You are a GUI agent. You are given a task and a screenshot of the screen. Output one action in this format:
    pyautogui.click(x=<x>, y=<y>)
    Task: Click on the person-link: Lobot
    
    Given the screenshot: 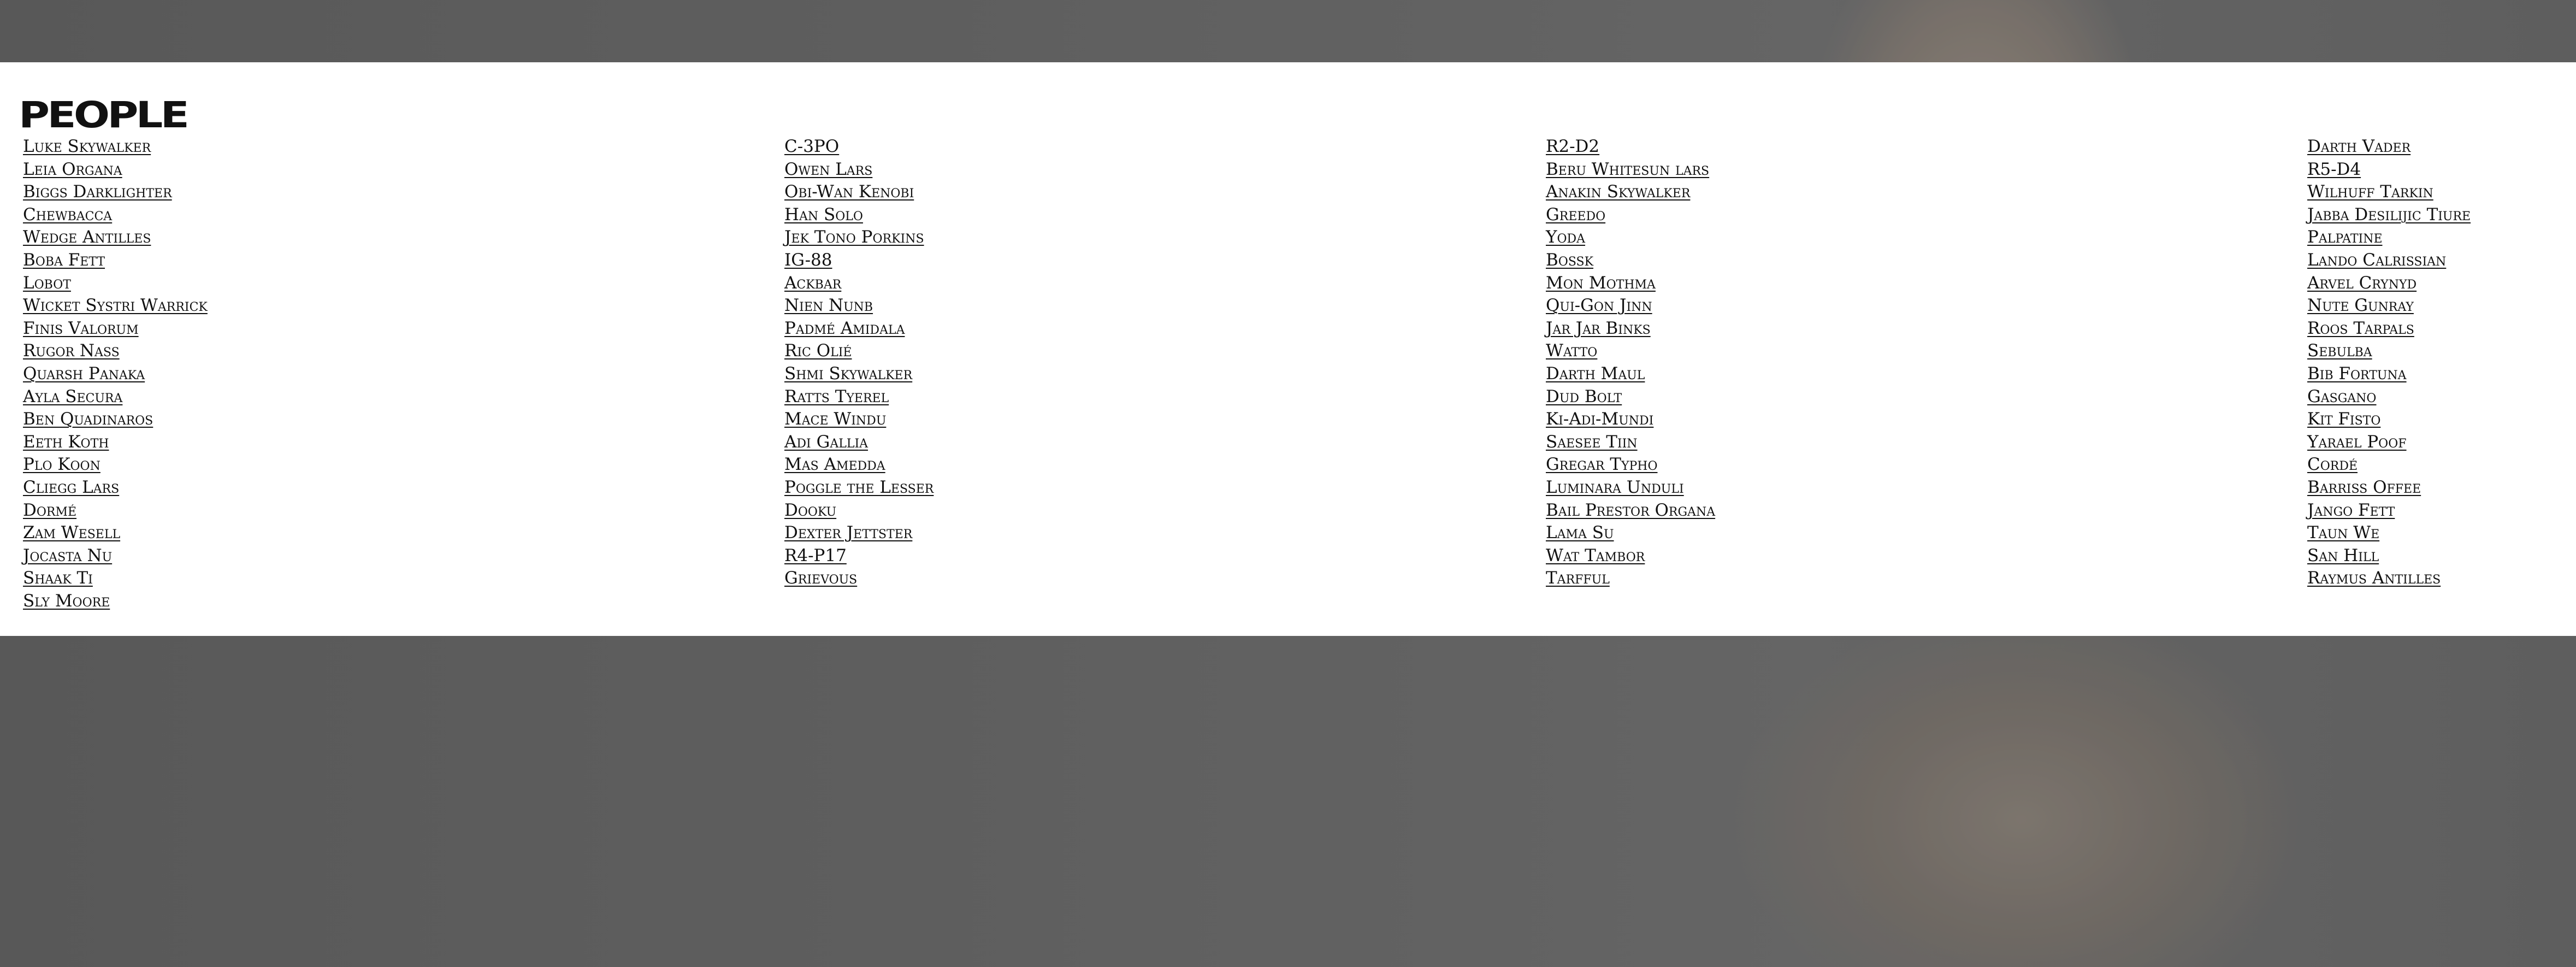 What is the action you would take?
    pyautogui.click(x=47, y=283)
    